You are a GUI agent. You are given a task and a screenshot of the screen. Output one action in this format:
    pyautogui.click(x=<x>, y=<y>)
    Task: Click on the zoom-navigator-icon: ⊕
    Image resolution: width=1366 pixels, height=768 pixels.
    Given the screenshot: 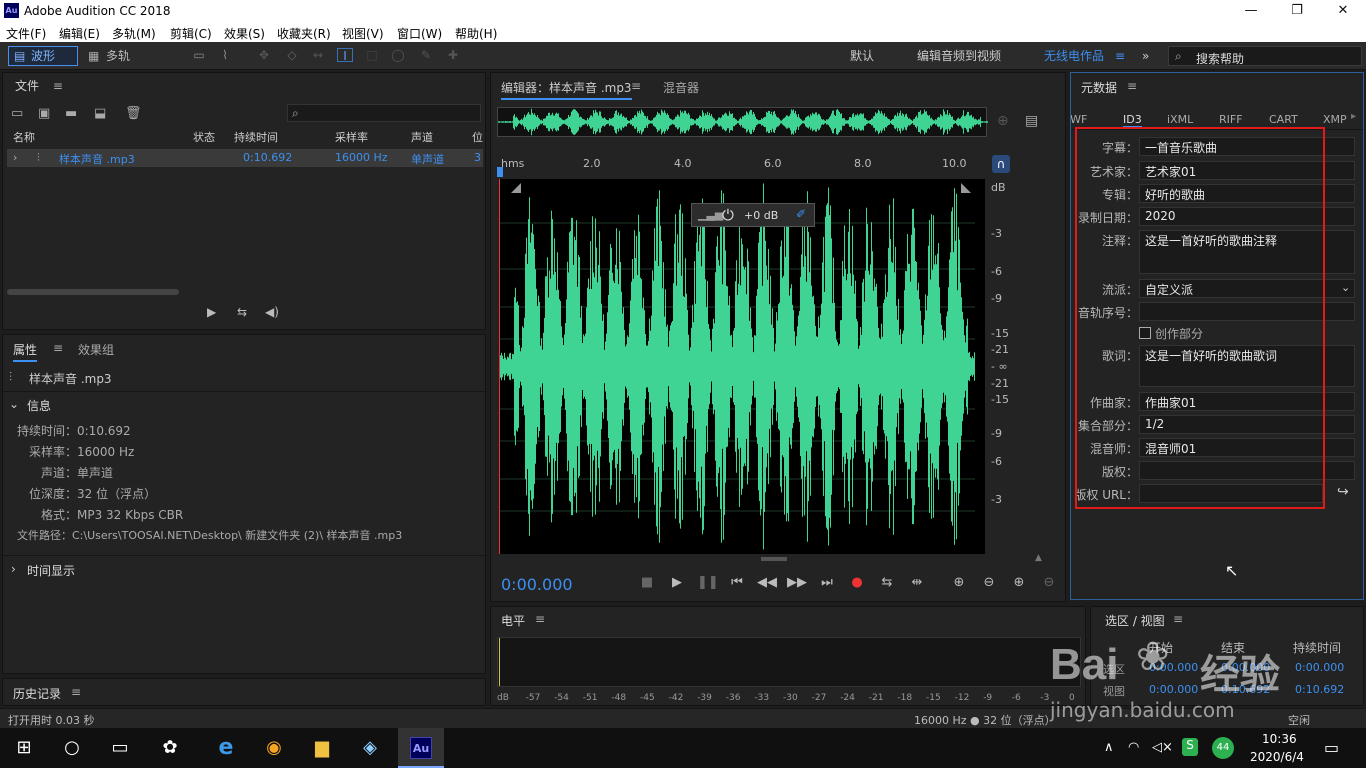 What is the action you would take?
    pyautogui.click(x=1003, y=121)
    